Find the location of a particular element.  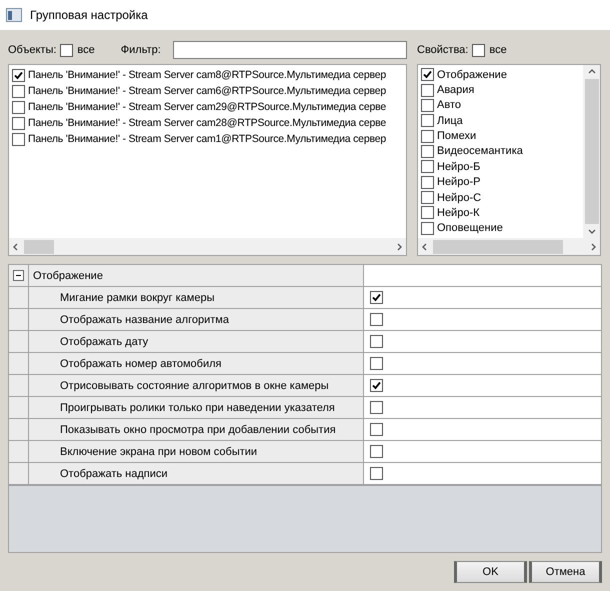

window-title: Групповая настройка is located at coordinates (89, 15).